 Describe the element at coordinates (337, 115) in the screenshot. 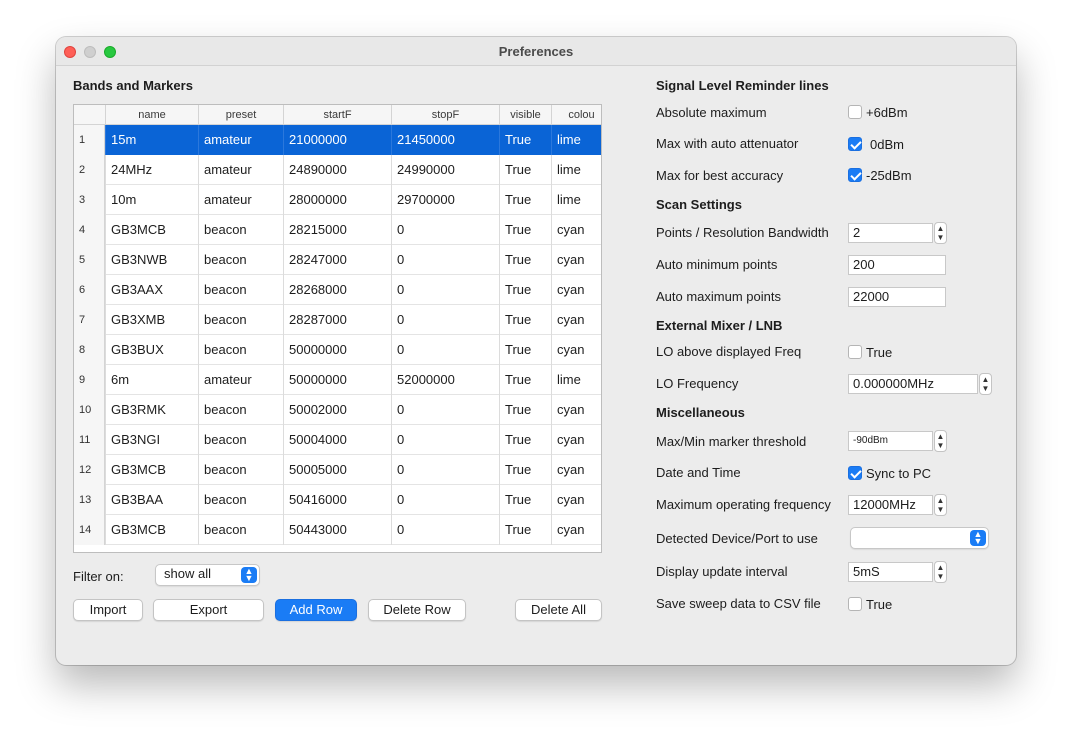

I see `column-header-startf: startF` at that location.